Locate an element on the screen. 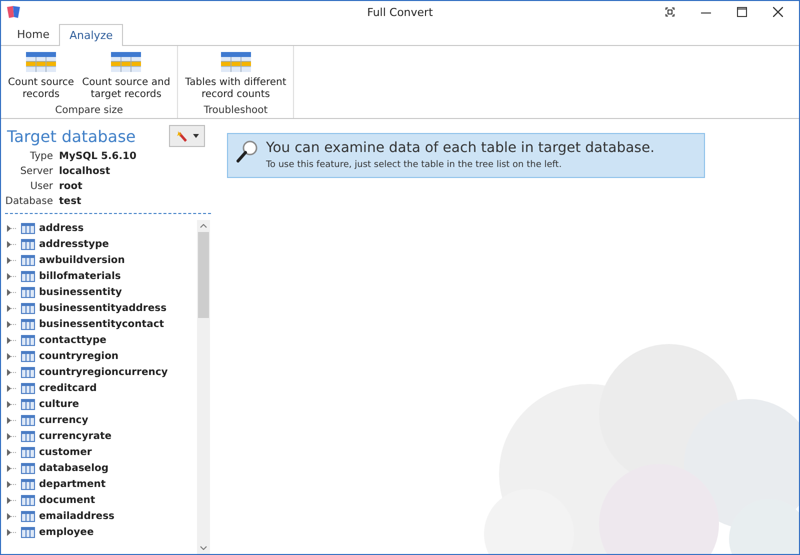 Image resolution: width=800 pixels, height=555 pixels. property-label: Database is located at coordinates (28, 201).